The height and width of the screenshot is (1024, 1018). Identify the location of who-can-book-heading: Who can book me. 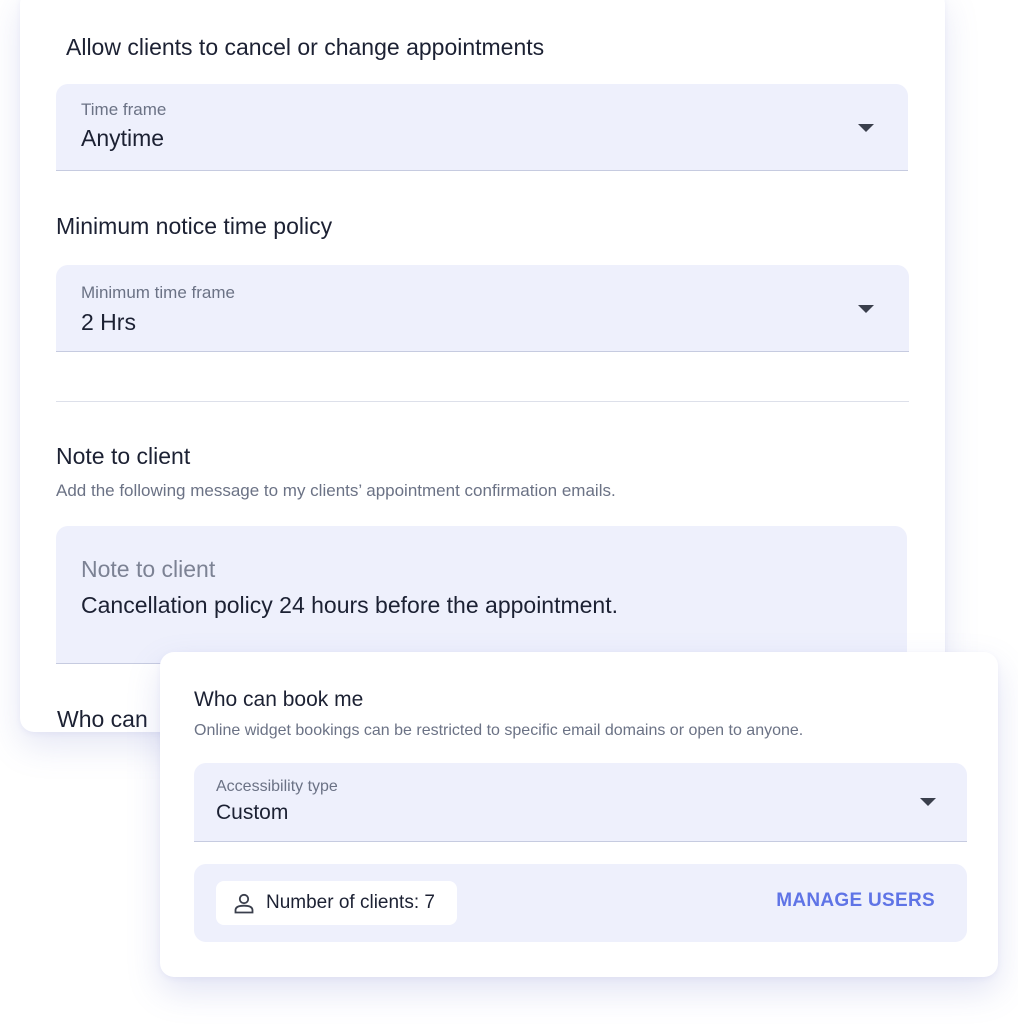
(279, 699).